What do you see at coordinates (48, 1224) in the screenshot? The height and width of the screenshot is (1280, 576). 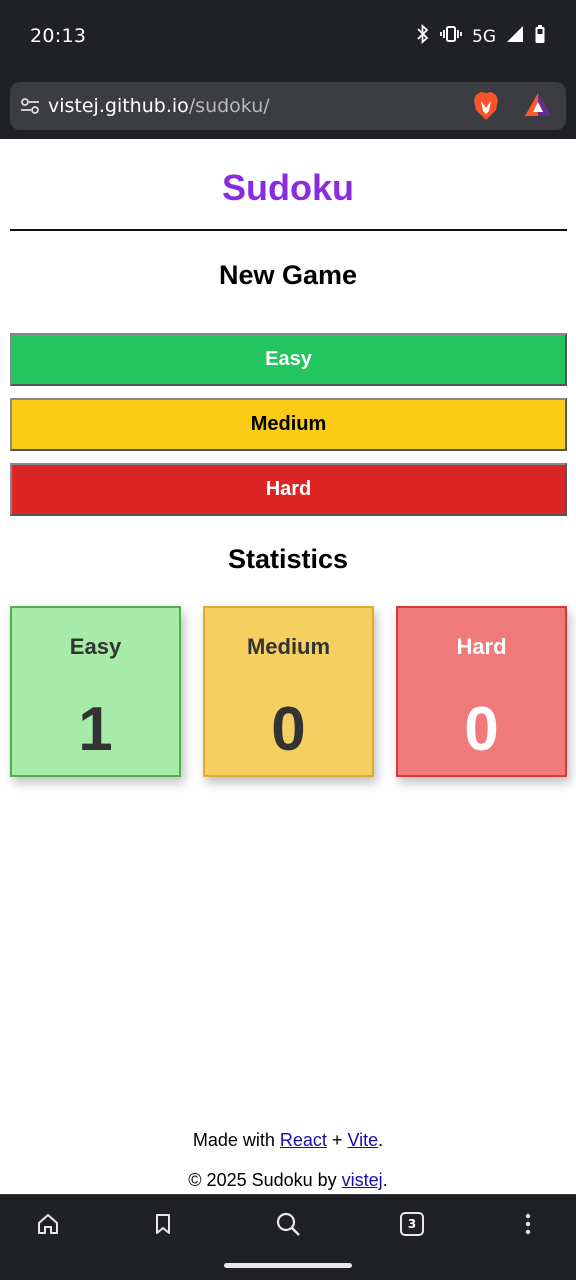 I see `home-icon` at bounding box center [48, 1224].